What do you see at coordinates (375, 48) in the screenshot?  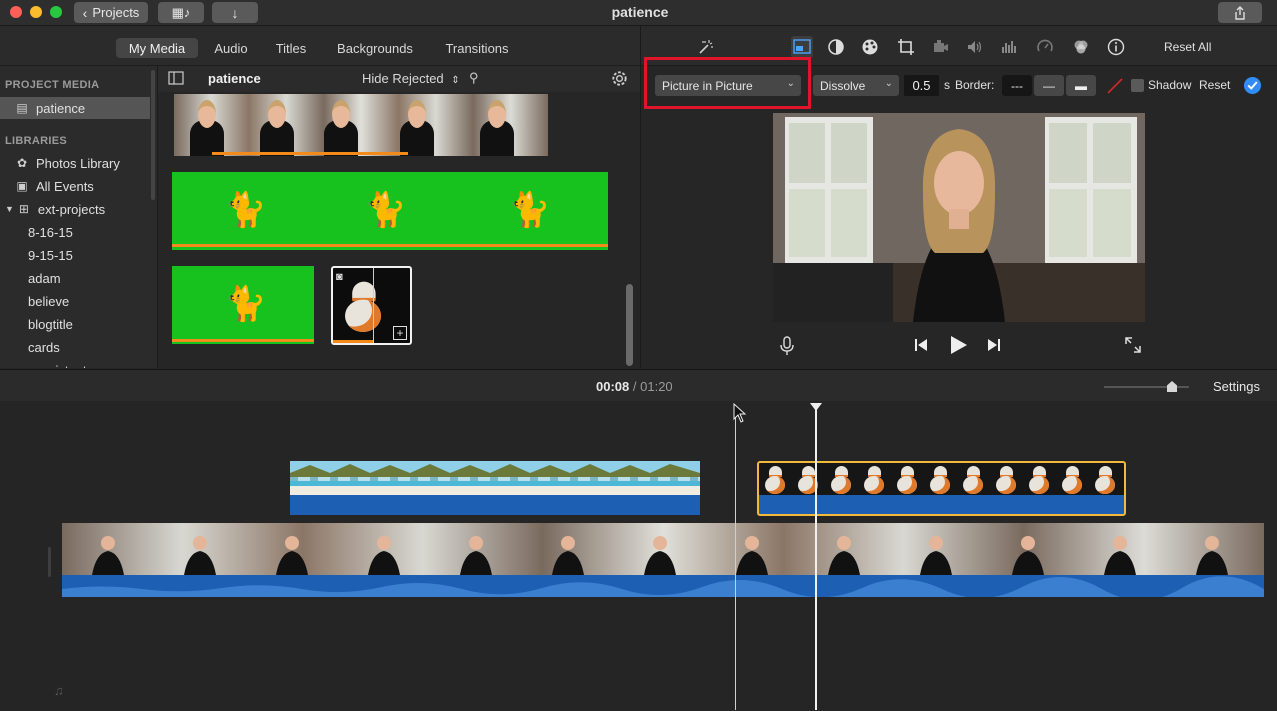 I see `tab-backgrounds: Backgrounds` at bounding box center [375, 48].